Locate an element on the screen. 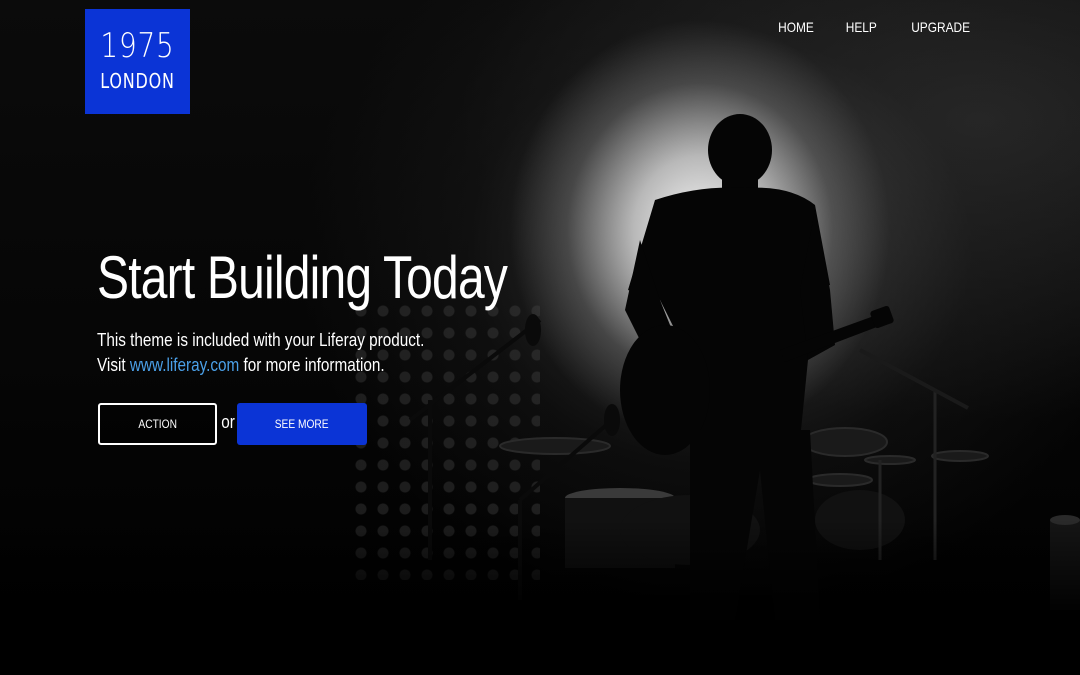 The image size is (1080, 675). top-navigation: HOME HELP UPGRADE is located at coordinates (875, 27).